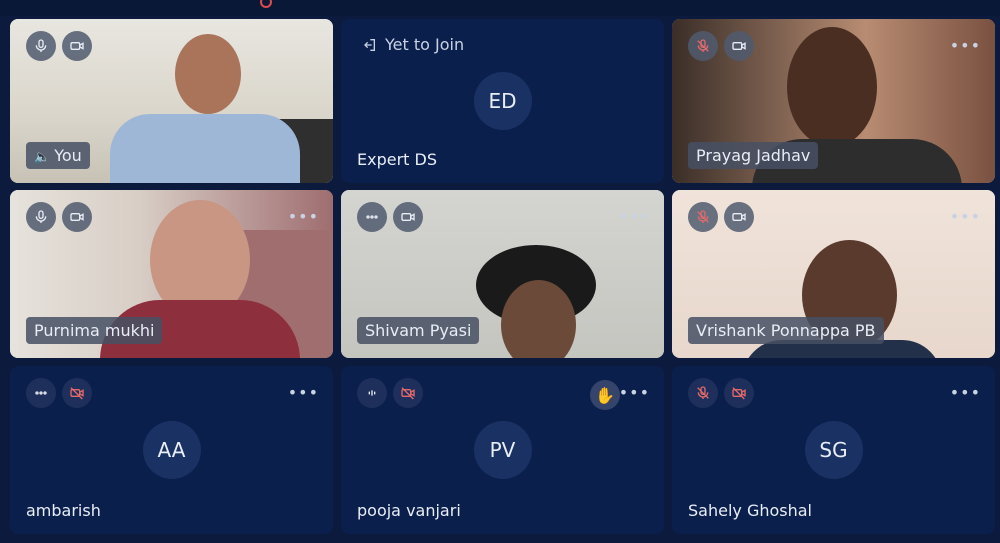 The height and width of the screenshot is (543, 1000). I want to click on status-text: Yet to Join, so click(425, 44).